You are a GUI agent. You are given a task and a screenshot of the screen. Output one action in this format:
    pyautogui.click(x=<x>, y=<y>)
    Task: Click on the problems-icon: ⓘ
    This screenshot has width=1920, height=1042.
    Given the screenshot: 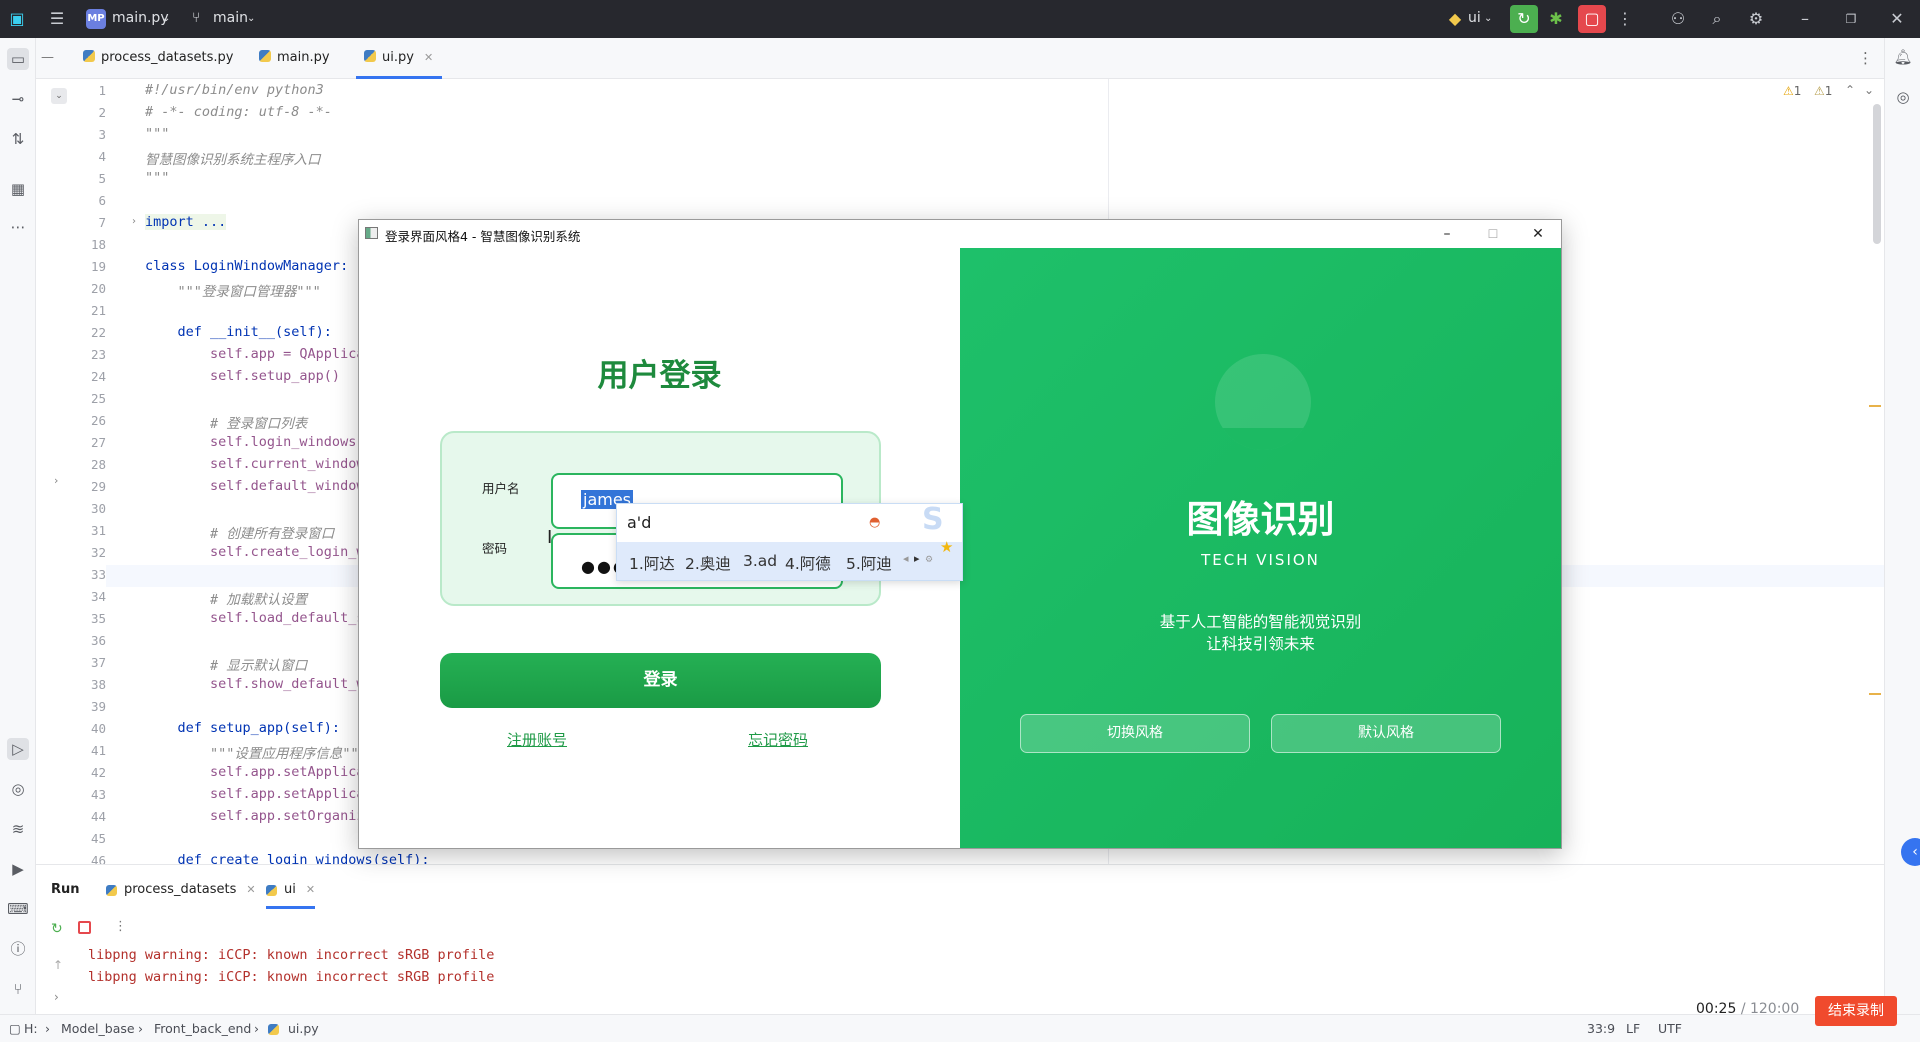 What is the action you would take?
    pyautogui.click(x=18, y=949)
    